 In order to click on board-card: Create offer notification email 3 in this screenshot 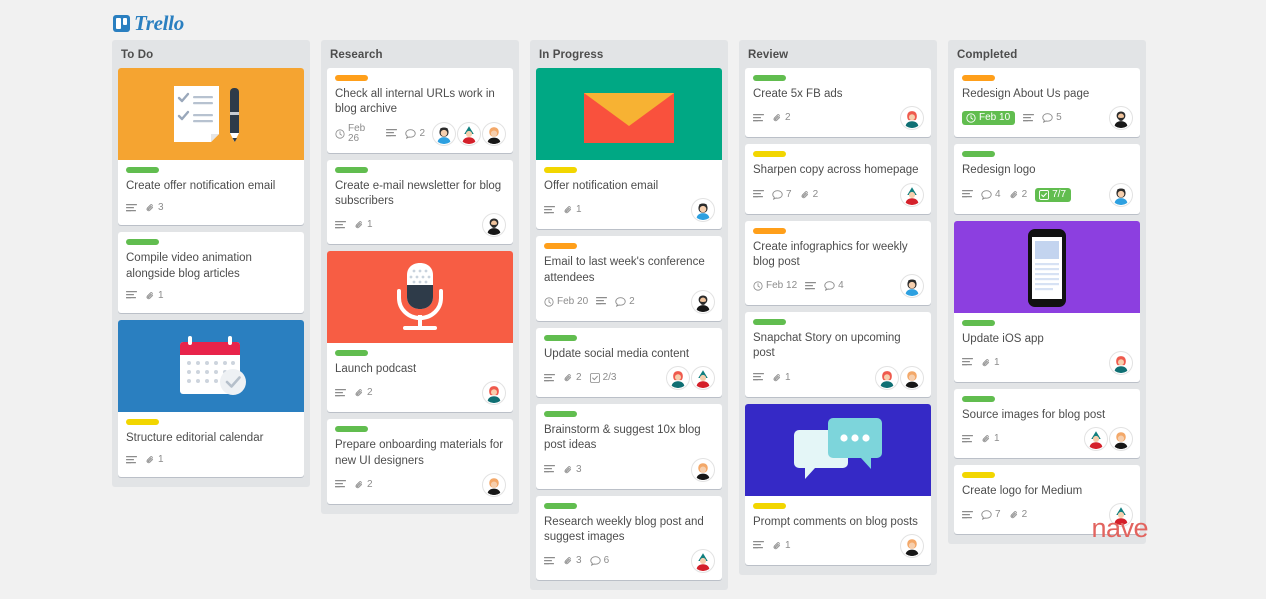, I will do `click(211, 147)`.